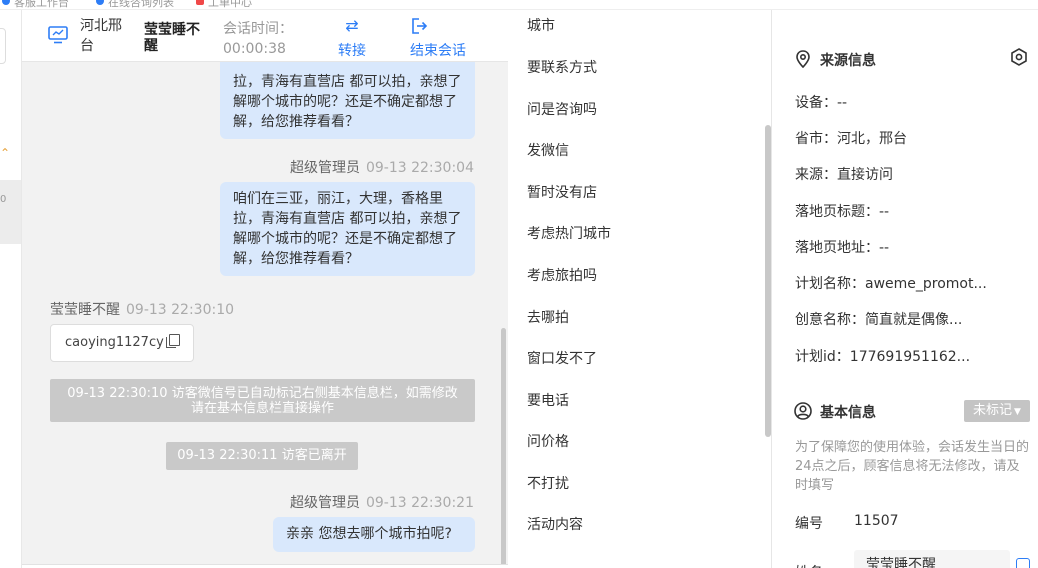 This screenshot has width=1038, height=568. Describe the element at coordinates (822, 357) in the screenshot. I see `info-label: 计划id：` at that location.